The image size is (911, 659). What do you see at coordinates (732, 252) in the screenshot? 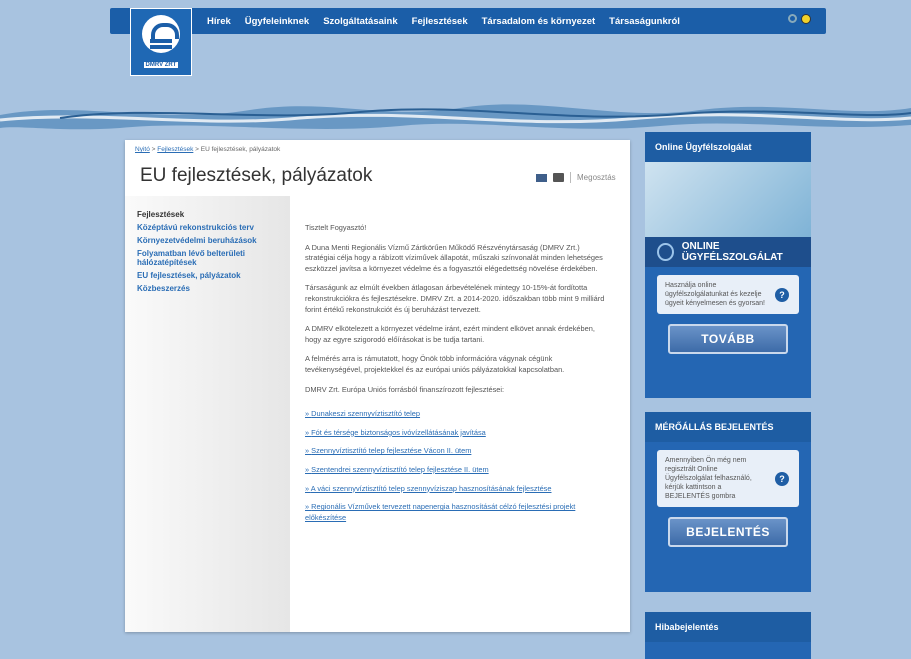
I see `banner-text: ONLINE ÜGYFÉLSZOLGÁLAT` at bounding box center [732, 252].